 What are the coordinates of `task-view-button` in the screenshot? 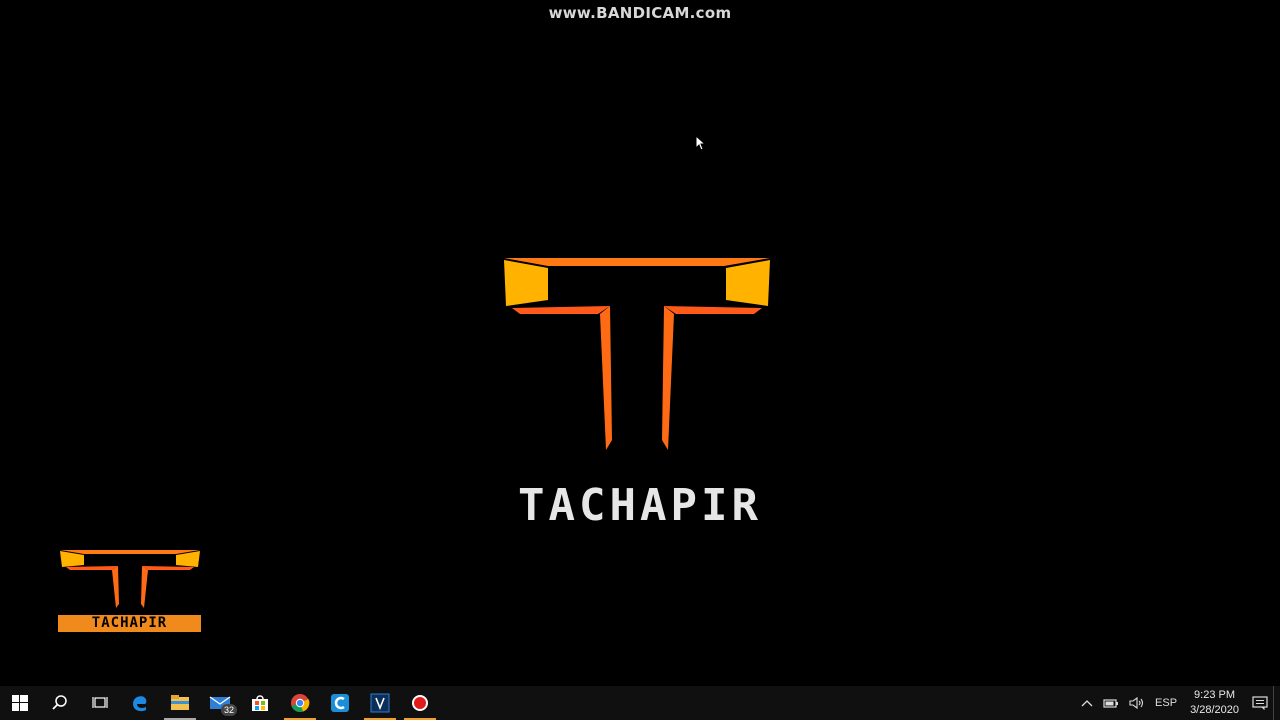 It's located at (100, 703).